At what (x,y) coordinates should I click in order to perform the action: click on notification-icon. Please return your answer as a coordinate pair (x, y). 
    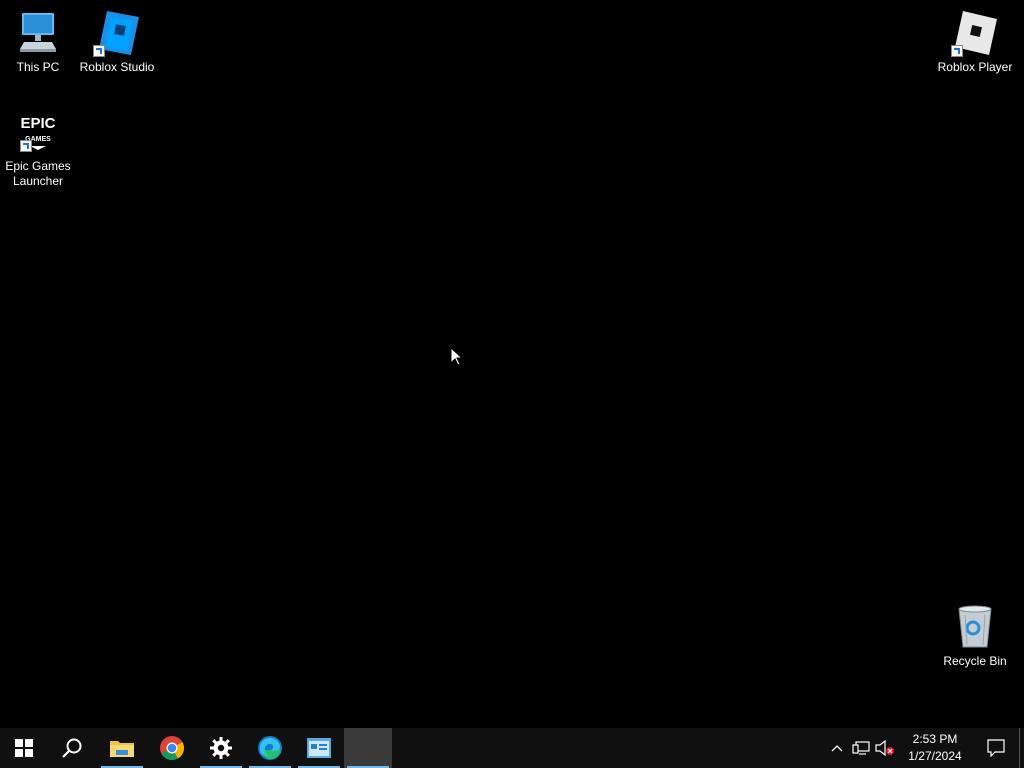
    Looking at the image, I should click on (996, 748).